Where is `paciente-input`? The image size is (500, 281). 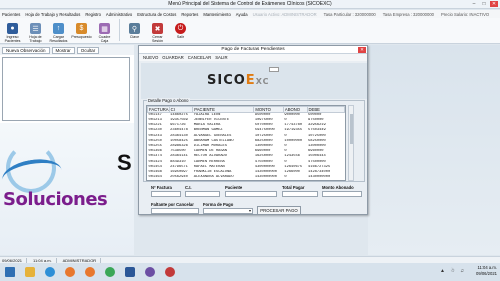
paciente-input is located at coordinates (251, 194).